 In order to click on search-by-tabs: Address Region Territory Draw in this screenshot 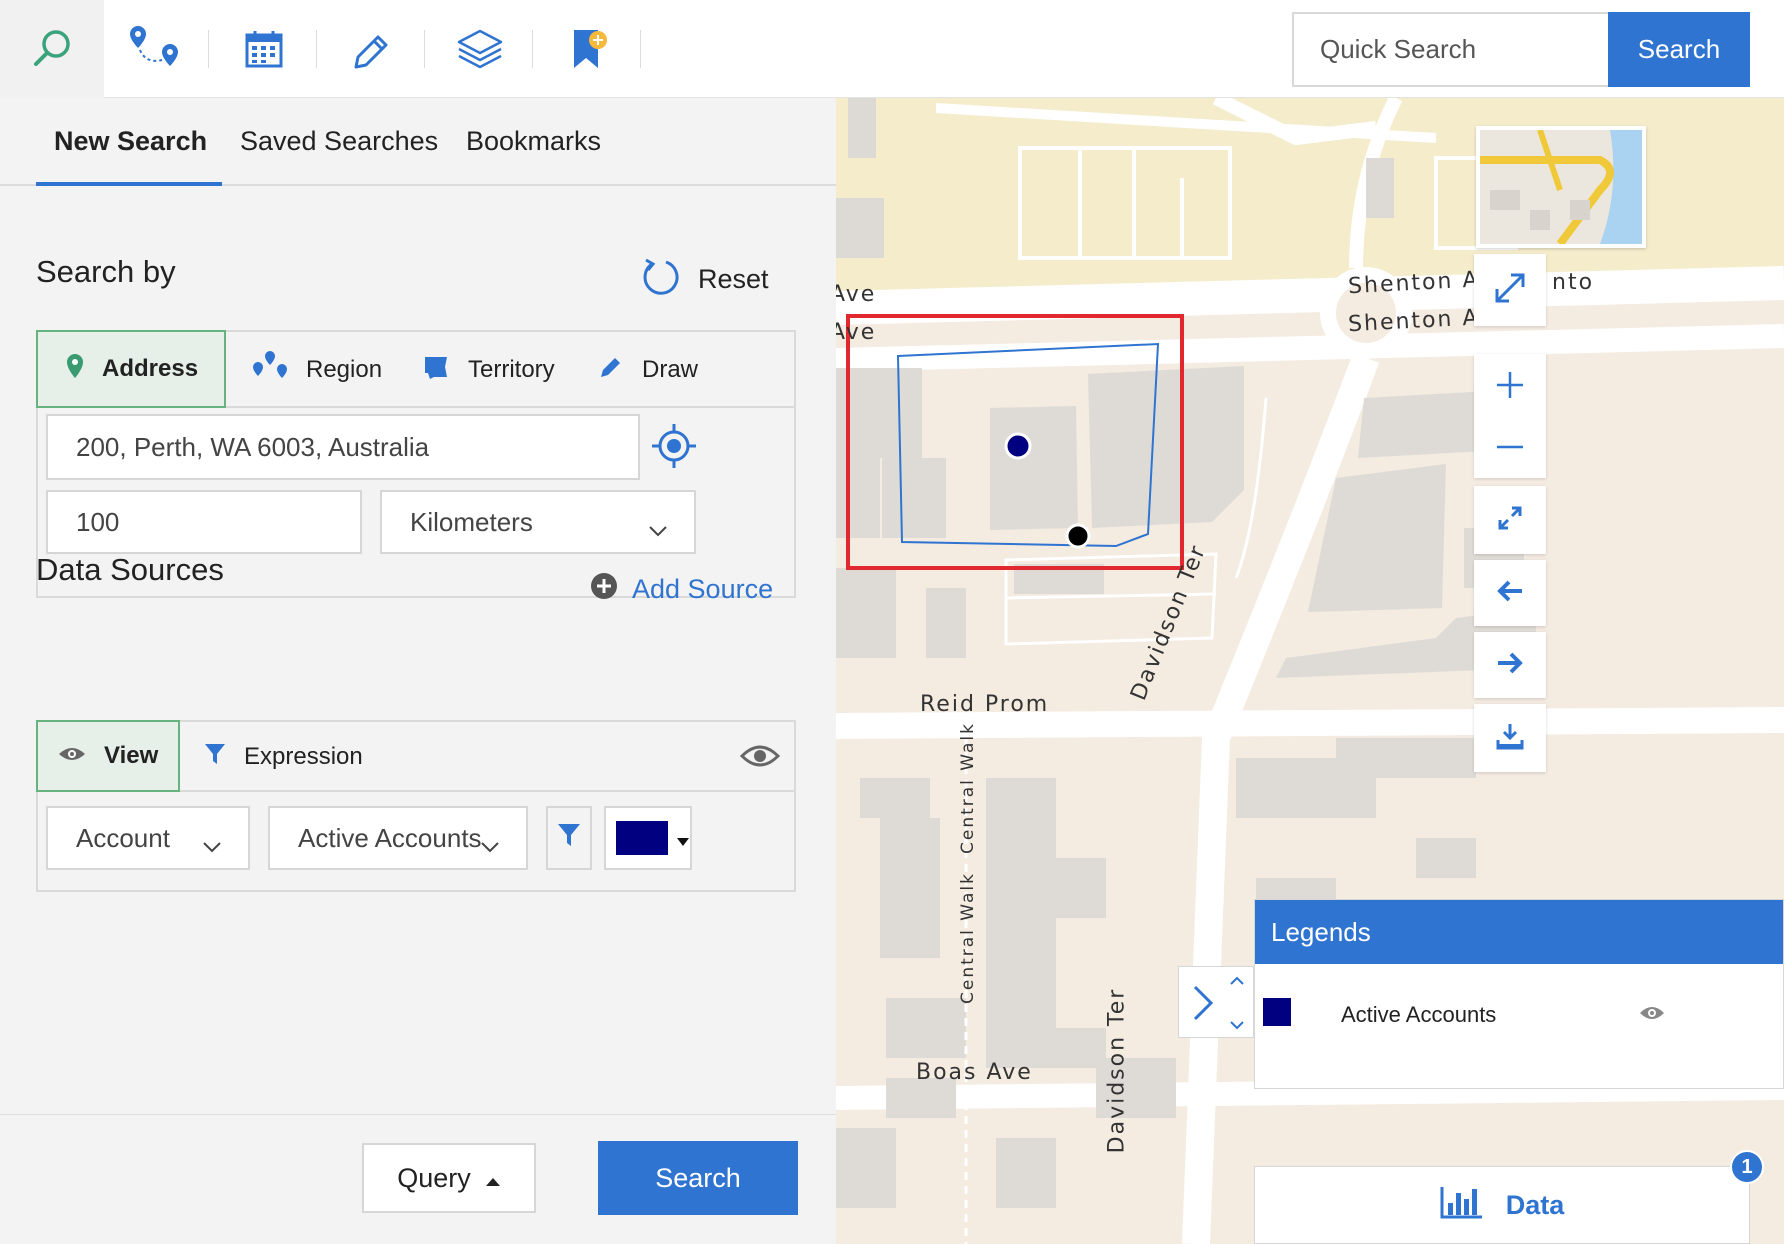, I will do `click(415, 369)`.